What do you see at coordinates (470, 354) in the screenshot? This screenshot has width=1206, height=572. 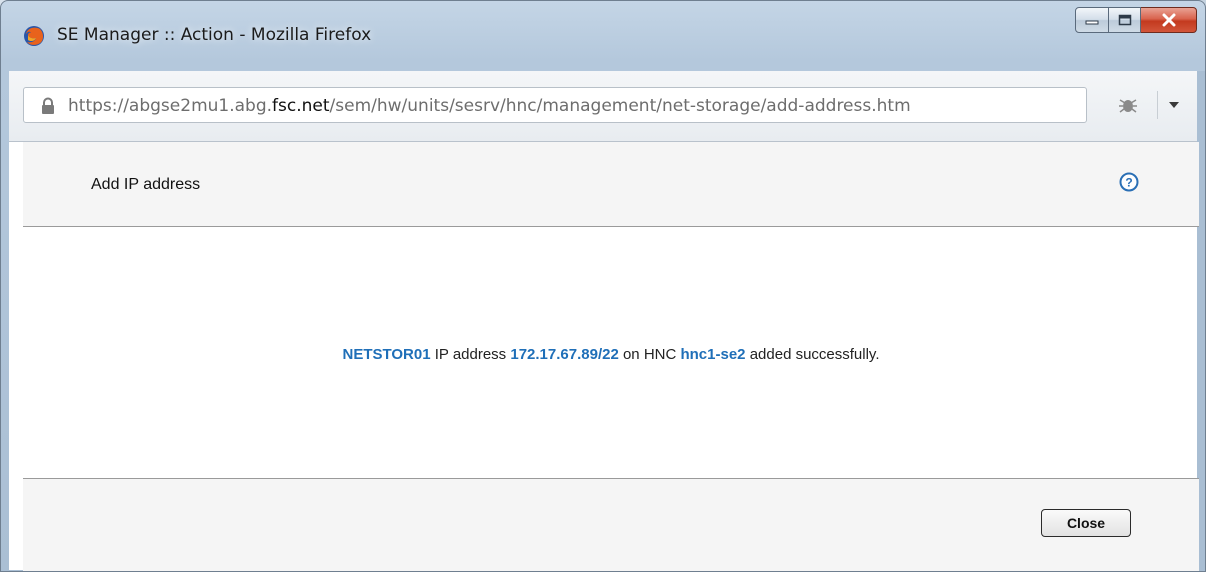 I see `message-text-1: IP address` at bounding box center [470, 354].